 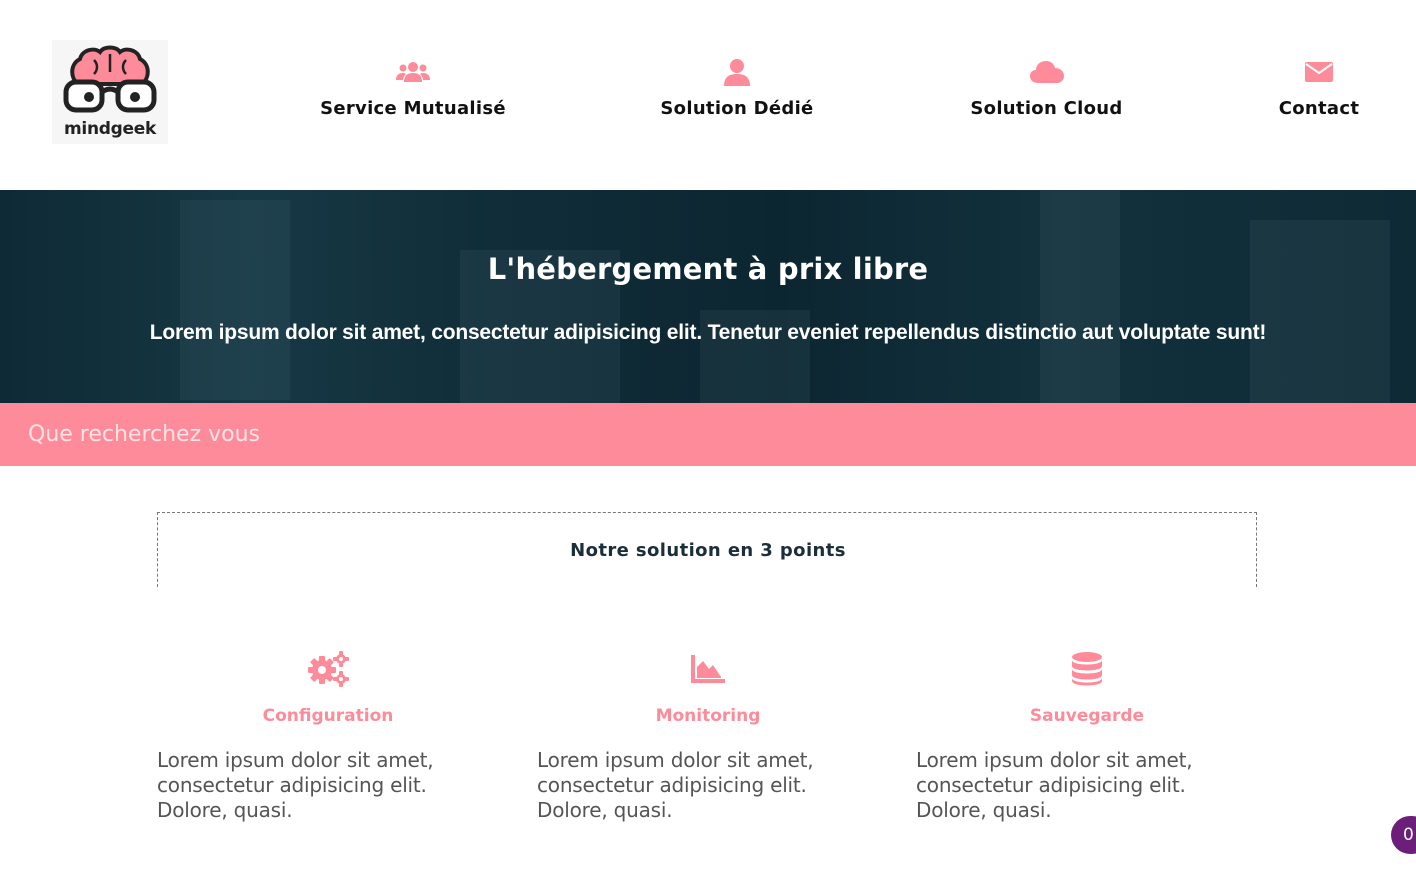 What do you see at coordinates (1319, 72) in the screenshot?
I see `envelope-icon` at bounding box center [1319, 72].